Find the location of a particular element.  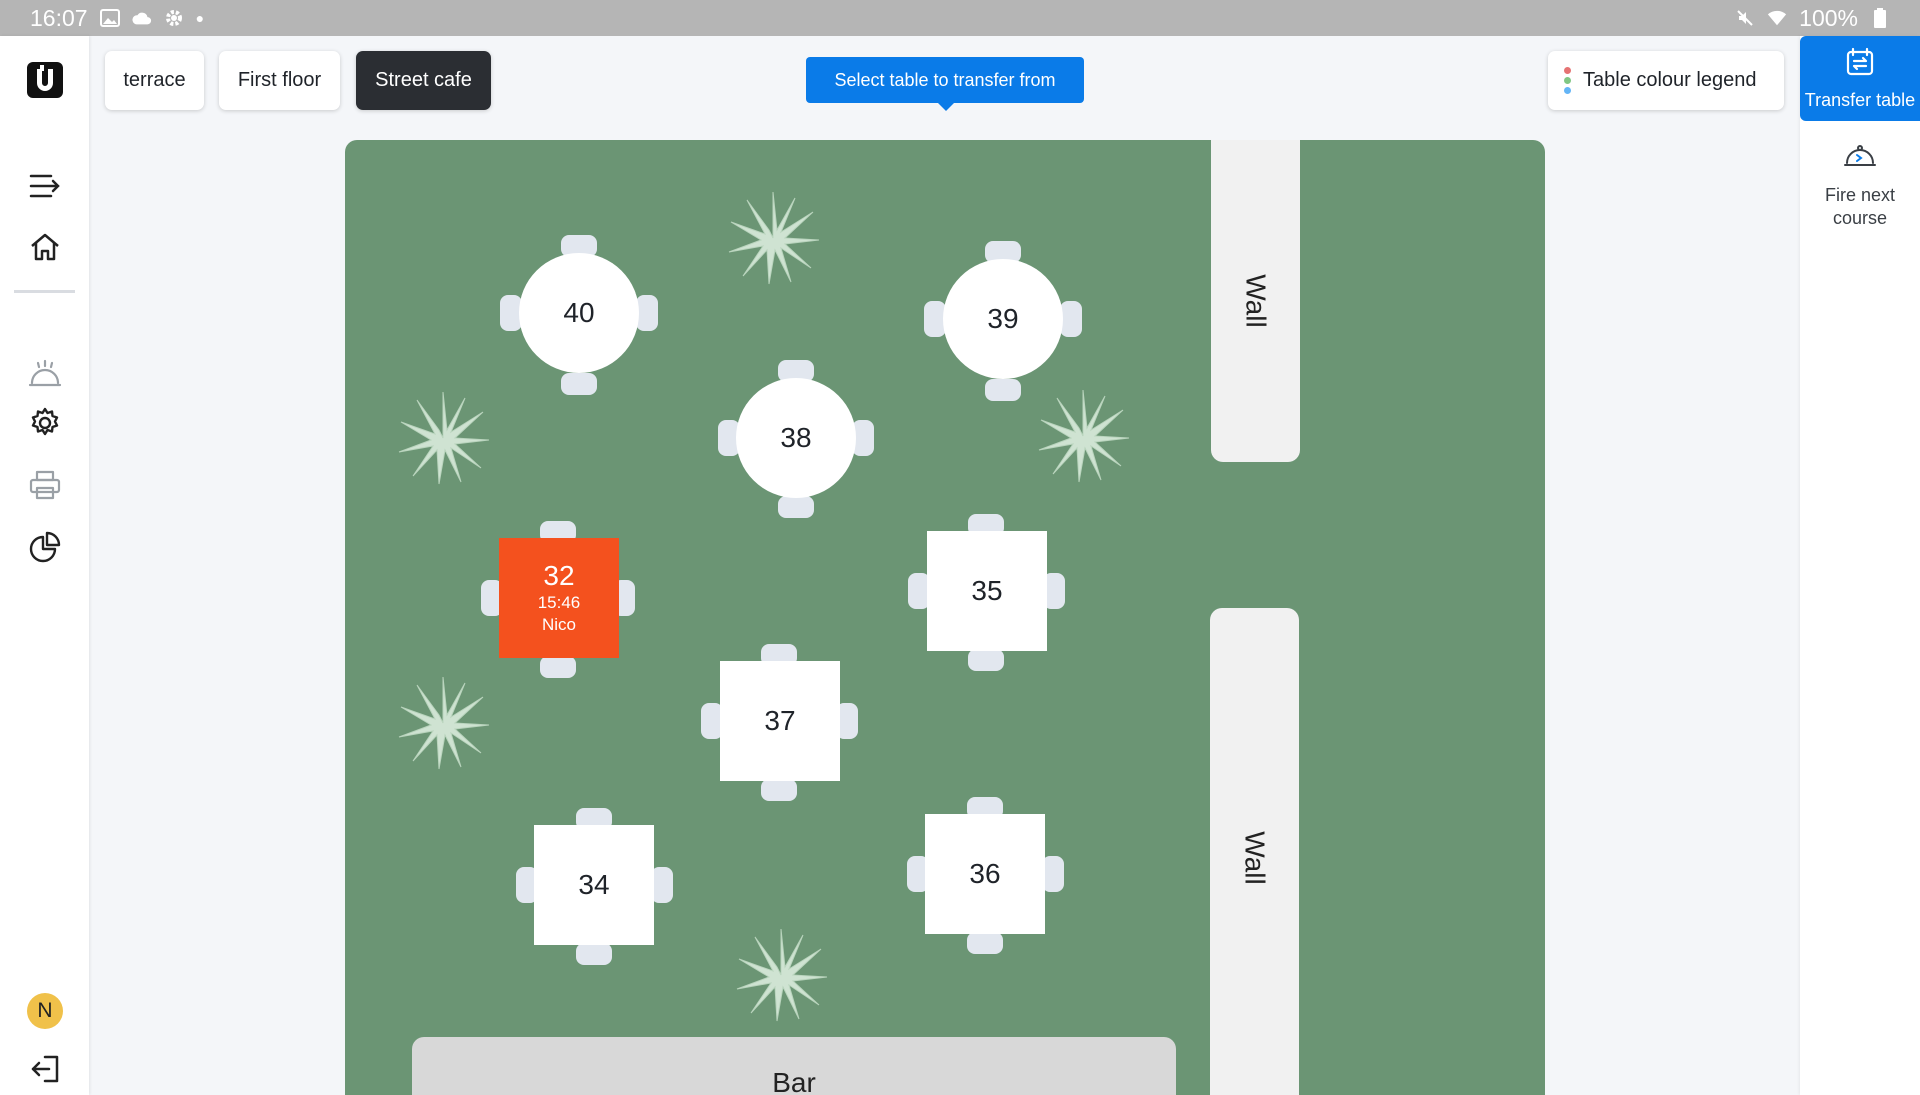

wifi-icon is located at coordinates (1777, 18).